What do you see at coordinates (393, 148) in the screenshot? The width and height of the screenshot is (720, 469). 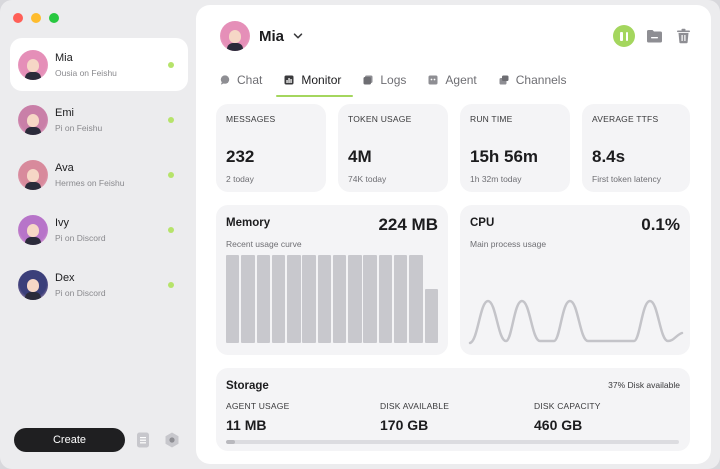 I see `stat-card-token-usage: TOKEN USAGE 4M 74K today` at bounding box center [393, 148].